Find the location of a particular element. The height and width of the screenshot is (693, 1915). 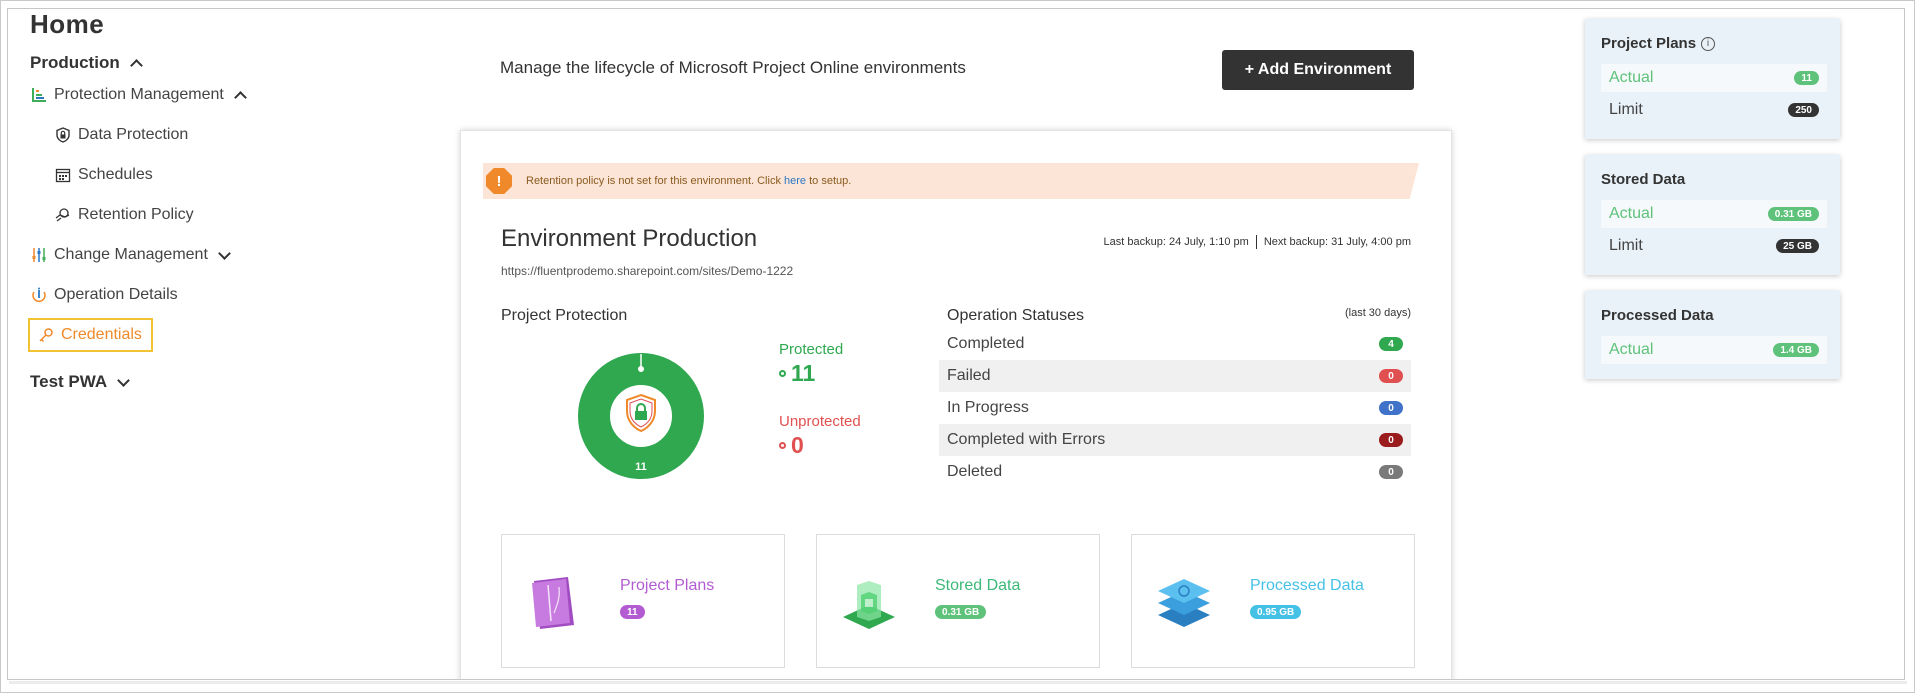

processed-data-panel: Processed Data Actual 1.4 GB is located at coordinates (1712, 335).